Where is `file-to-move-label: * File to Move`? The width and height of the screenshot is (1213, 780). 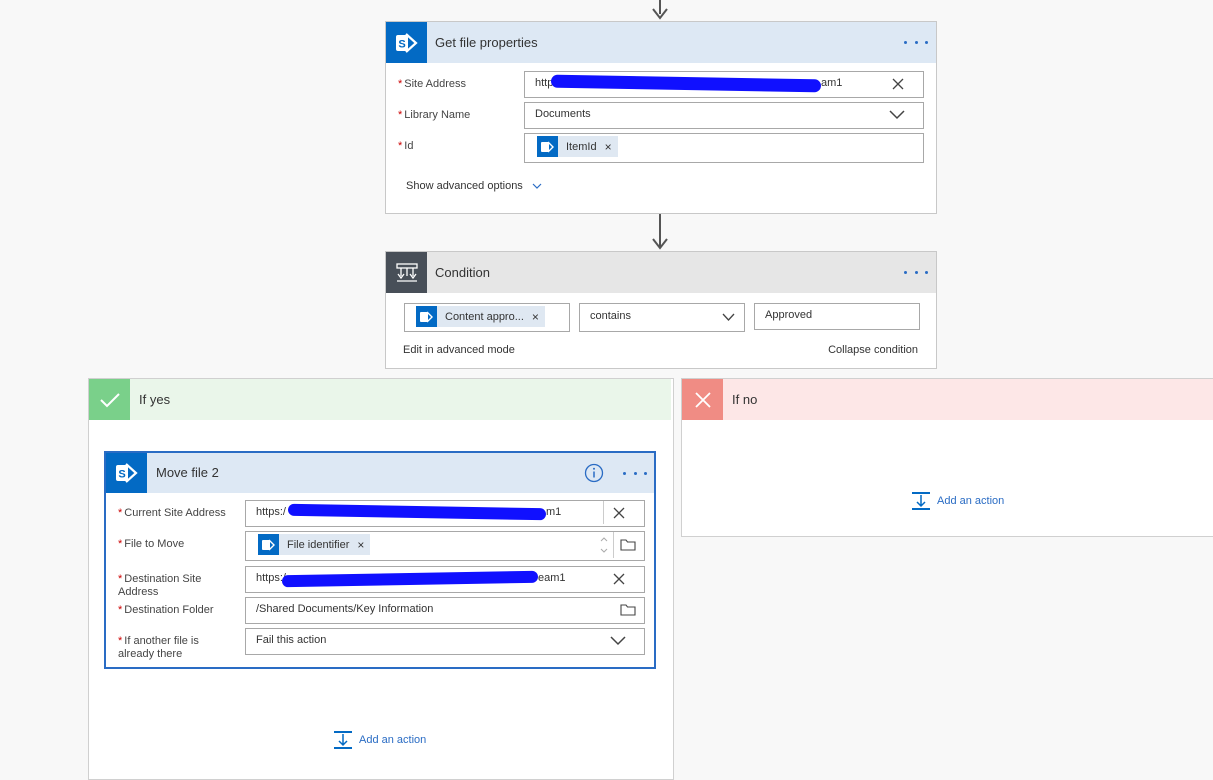 file-to-move-label: * File to Move is located at coordinates (151, 544).